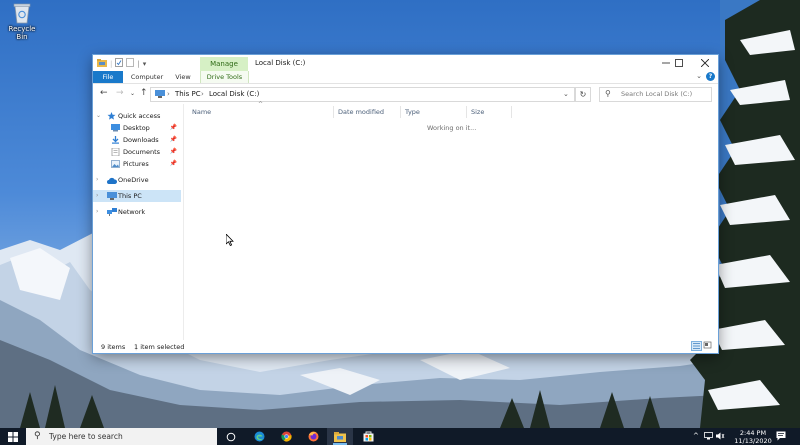 Image resolution: width=800 pixels, height=445 pixels. I want to click on nav-item-quick-access: ⌄ Quick access, so click(137, 116).